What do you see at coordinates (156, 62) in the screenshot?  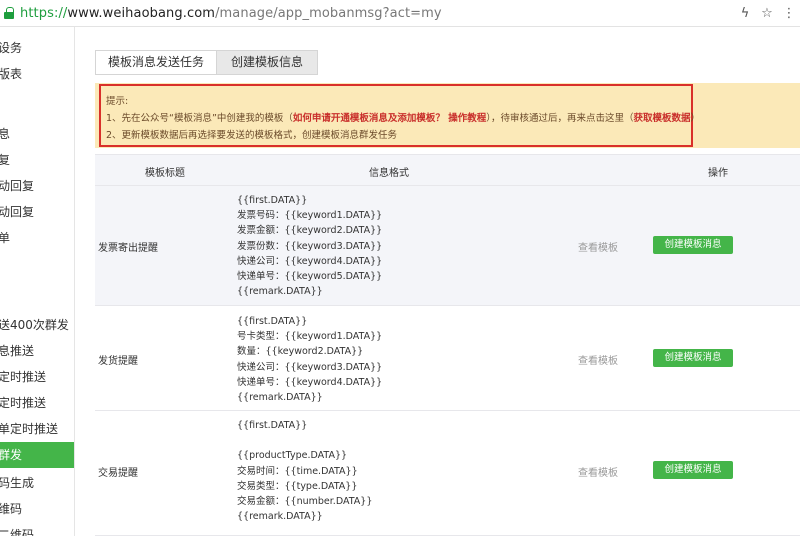 I see `tab-send-tasks: 模板消息发送任务` at bounding box center [156, 62].